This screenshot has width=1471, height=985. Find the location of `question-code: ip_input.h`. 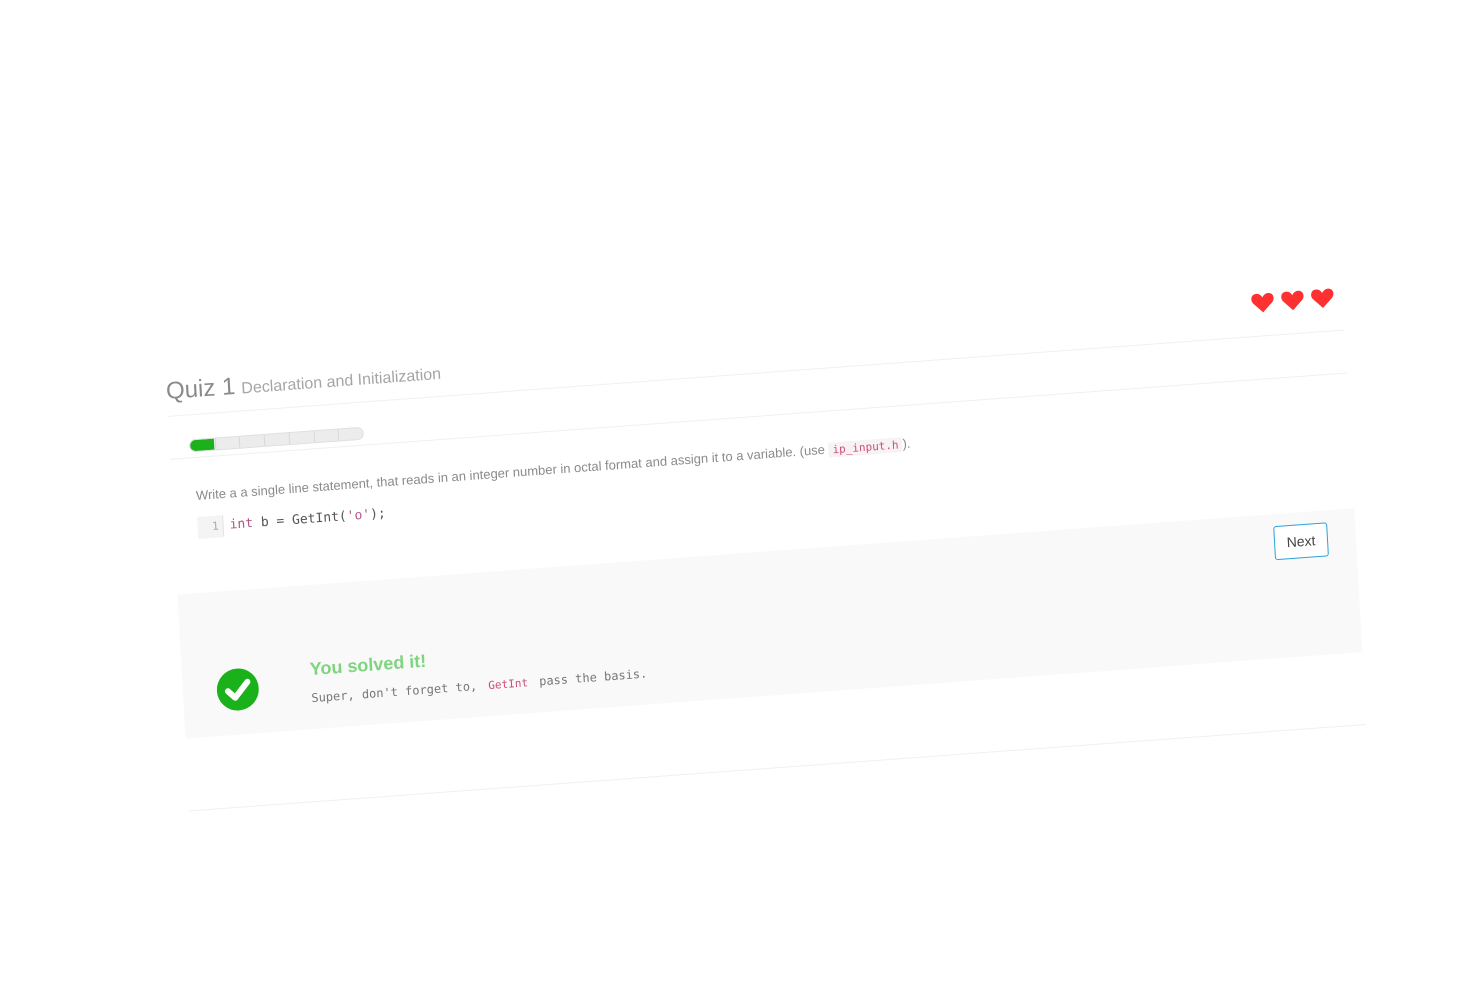

question-code: ip_input.h is located at coordinates (865, 447).